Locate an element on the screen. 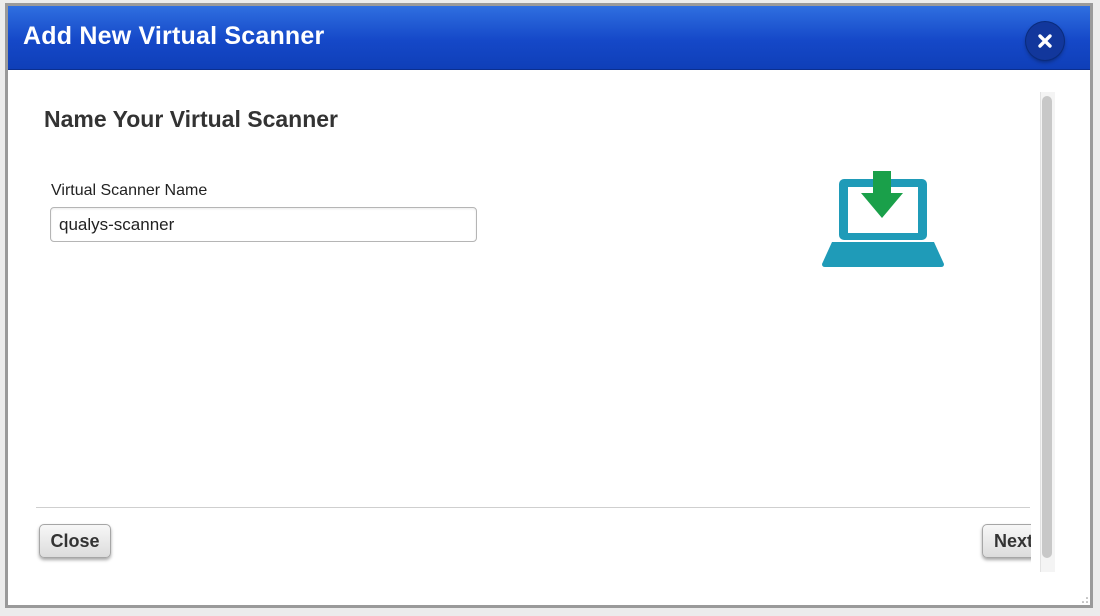 The image size is (1100, 616). close-icon is located at coordinates (1045, 41).